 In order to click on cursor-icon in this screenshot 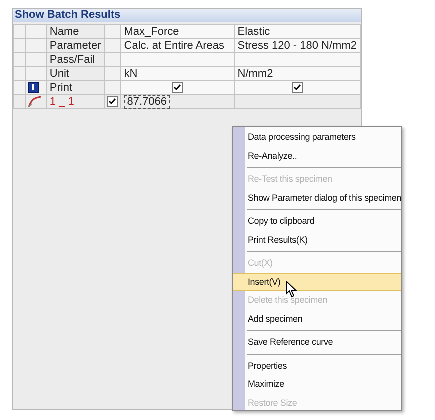, I will do `click(291, 289)`.